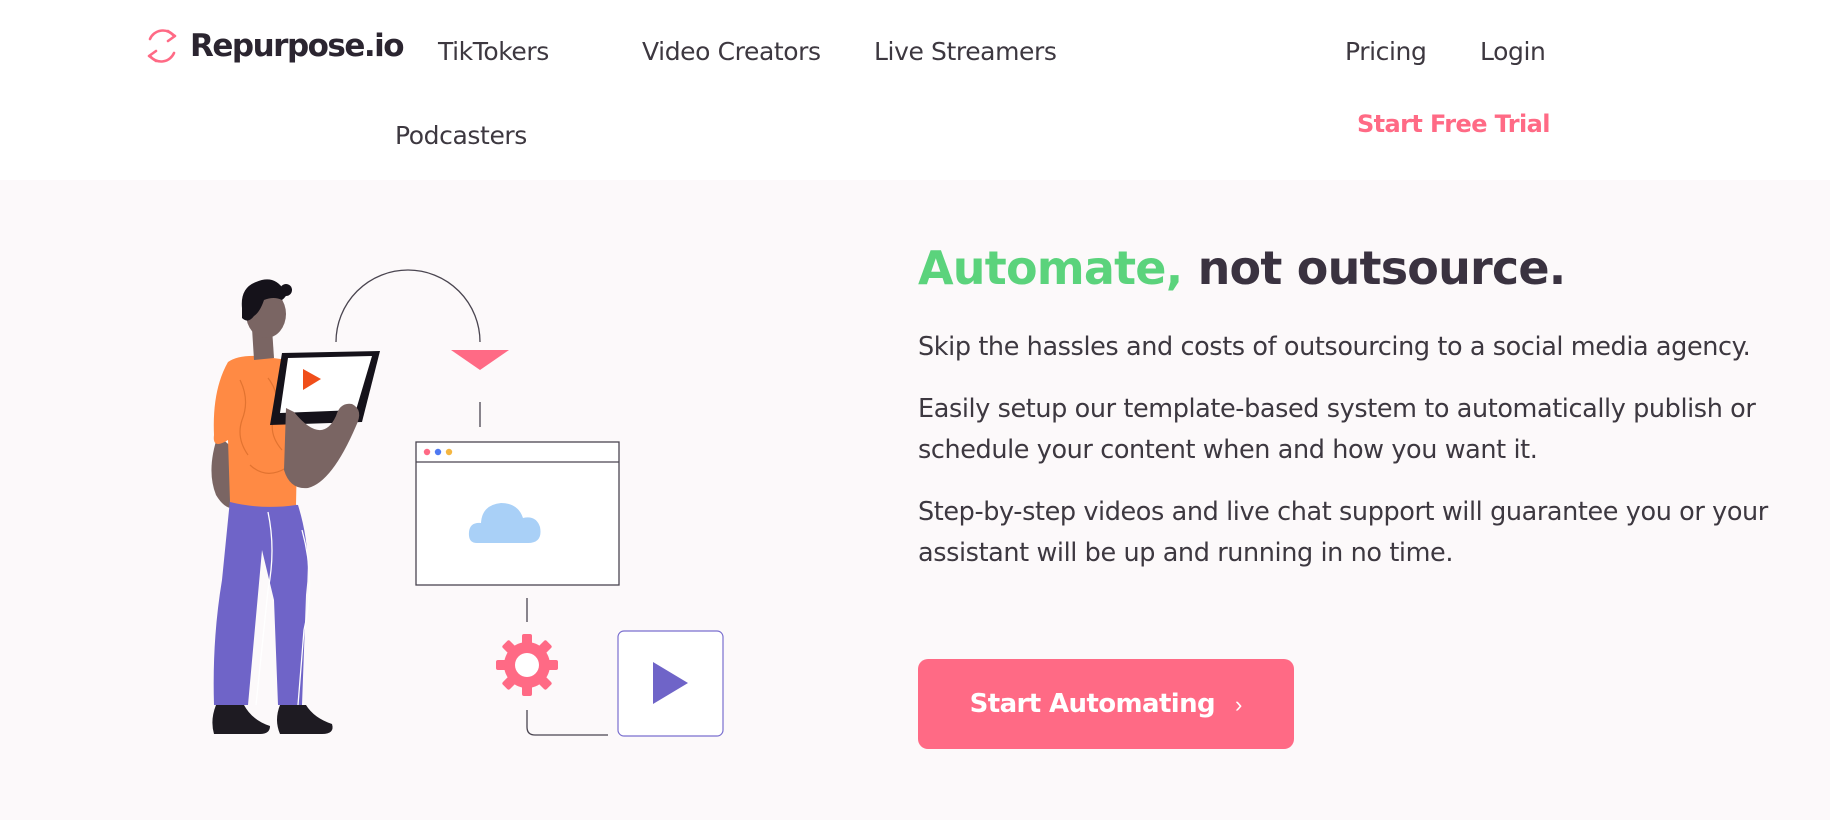 This screenshot has width=1830, height=820. I want to click on browser-window, so click(517, 513).